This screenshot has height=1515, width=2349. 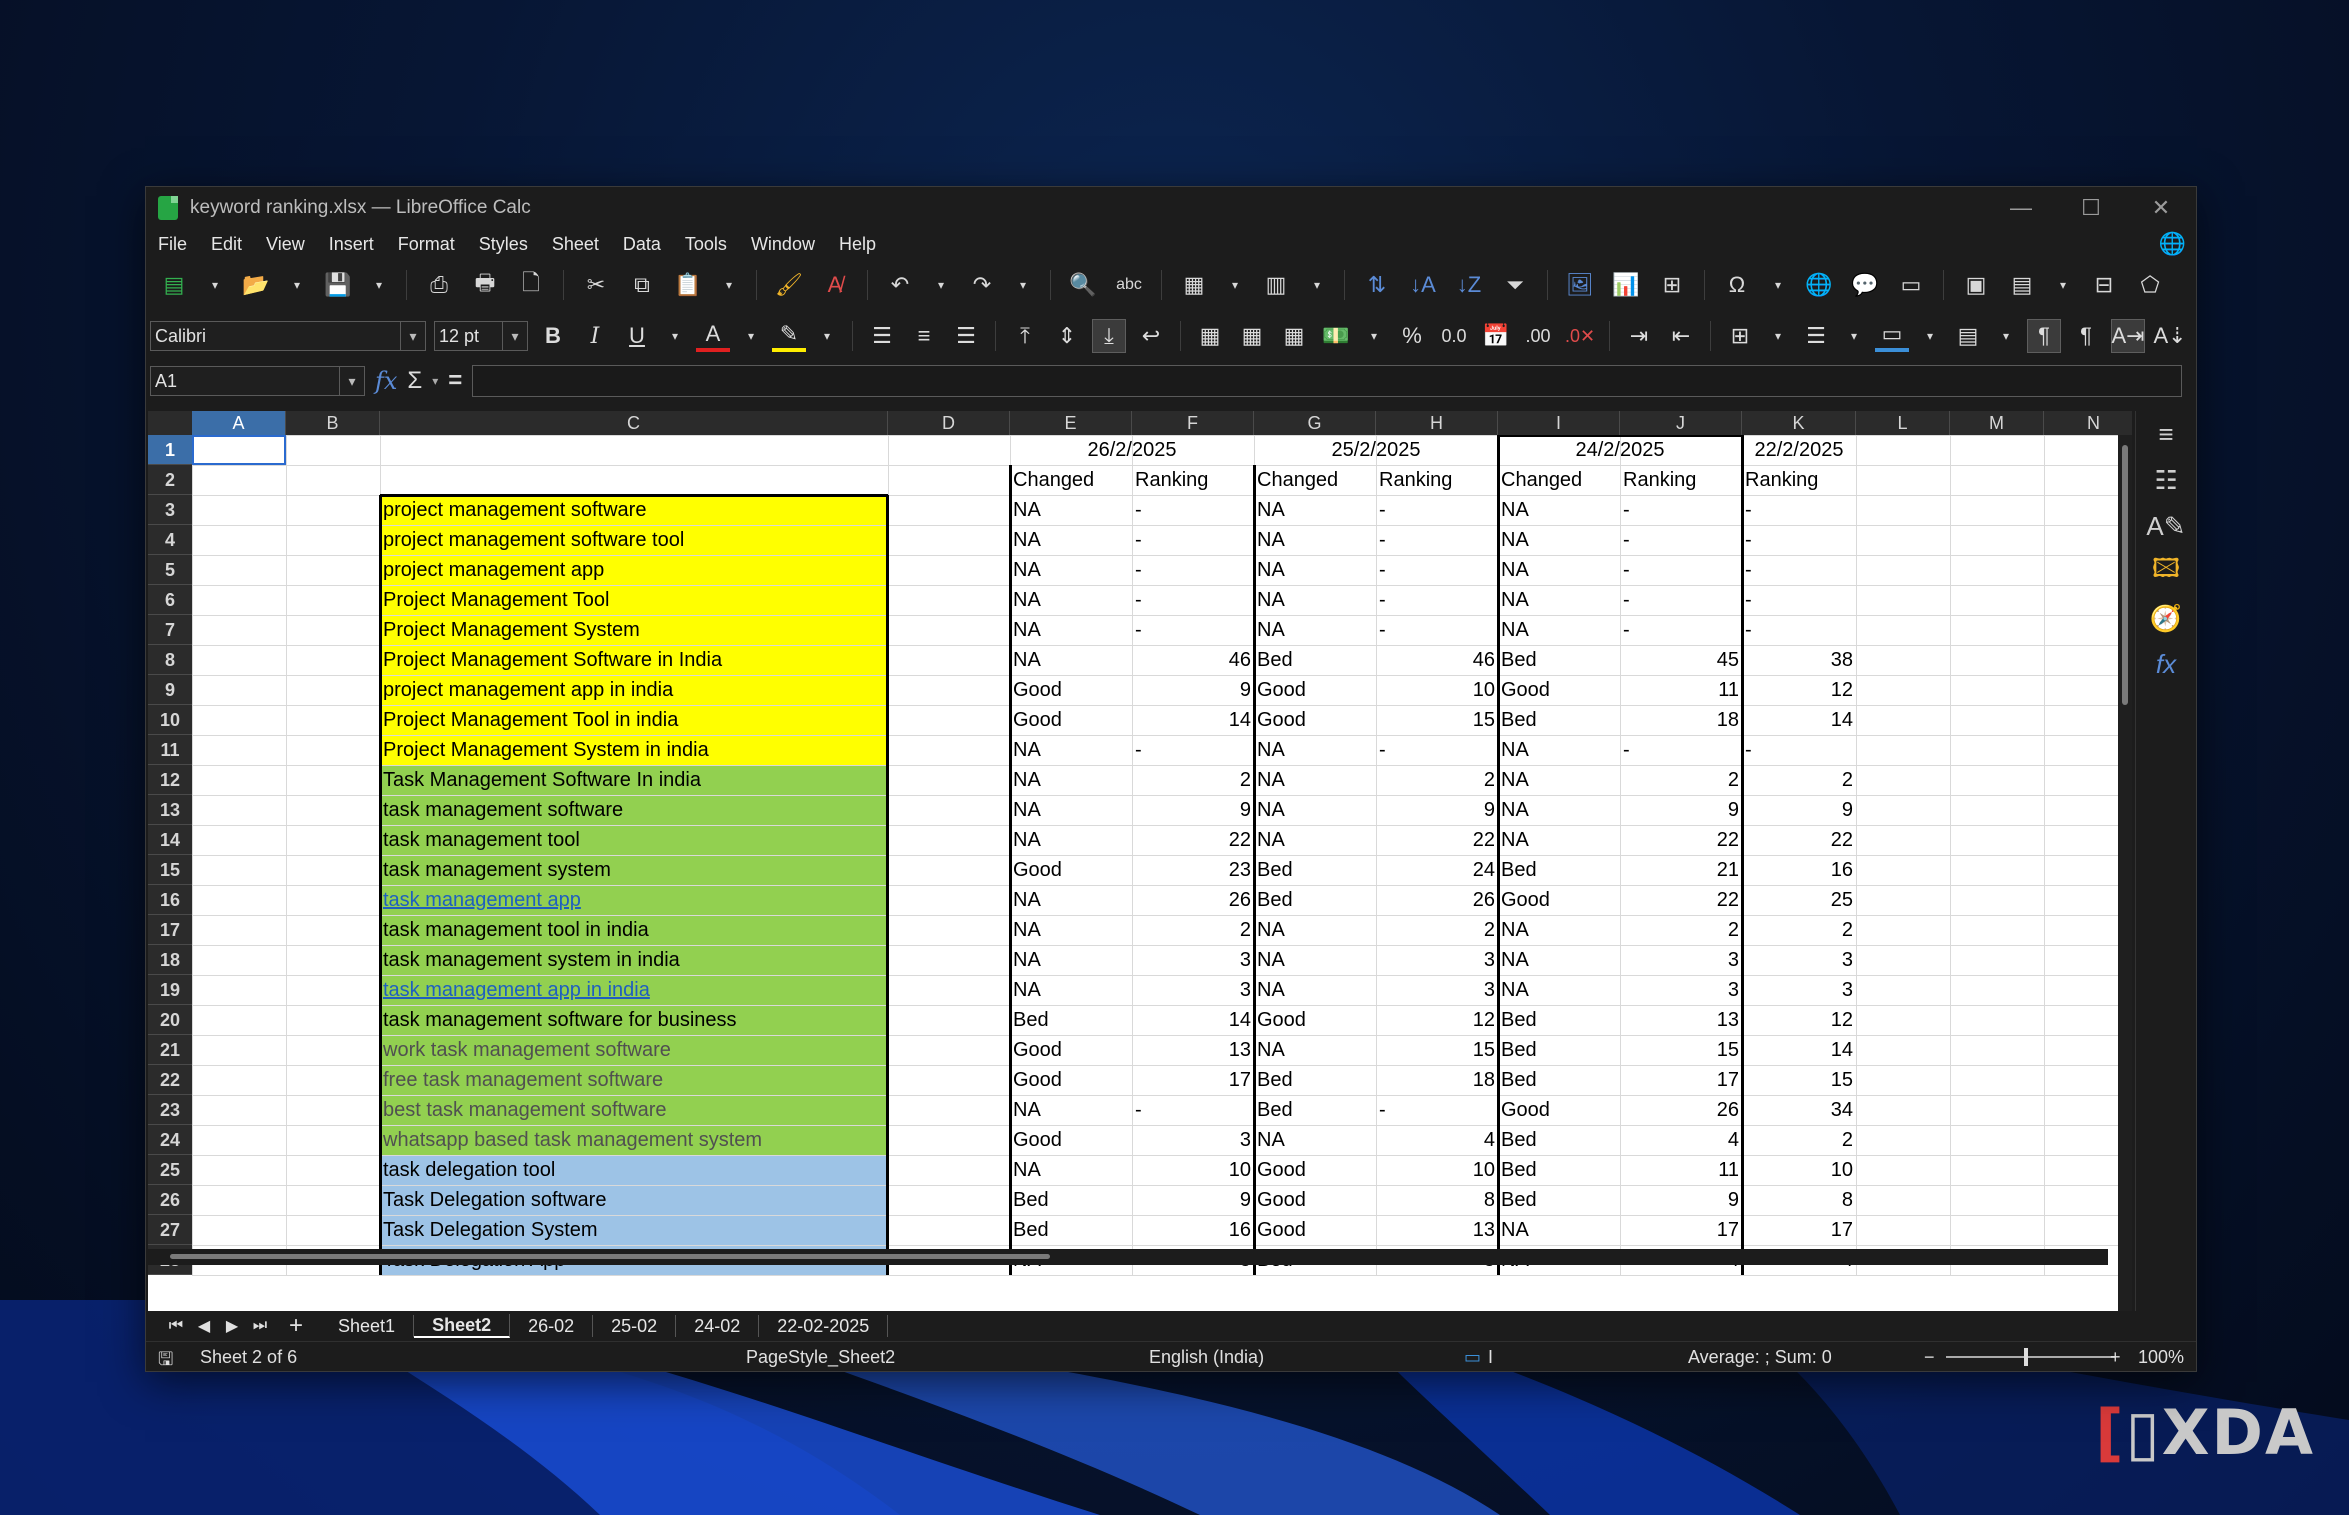 What do you see at coordinates (2091, 208) in the screenshot?
I see `maximize-icon: ☐` at bounding box center [2091, 208].